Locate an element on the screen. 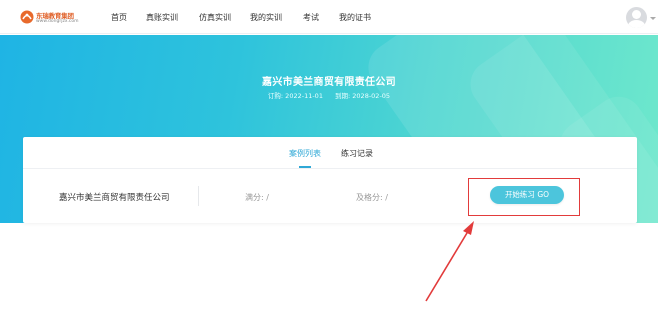  tab-case-list: 案例列表 is located at coordinates (305, 153).